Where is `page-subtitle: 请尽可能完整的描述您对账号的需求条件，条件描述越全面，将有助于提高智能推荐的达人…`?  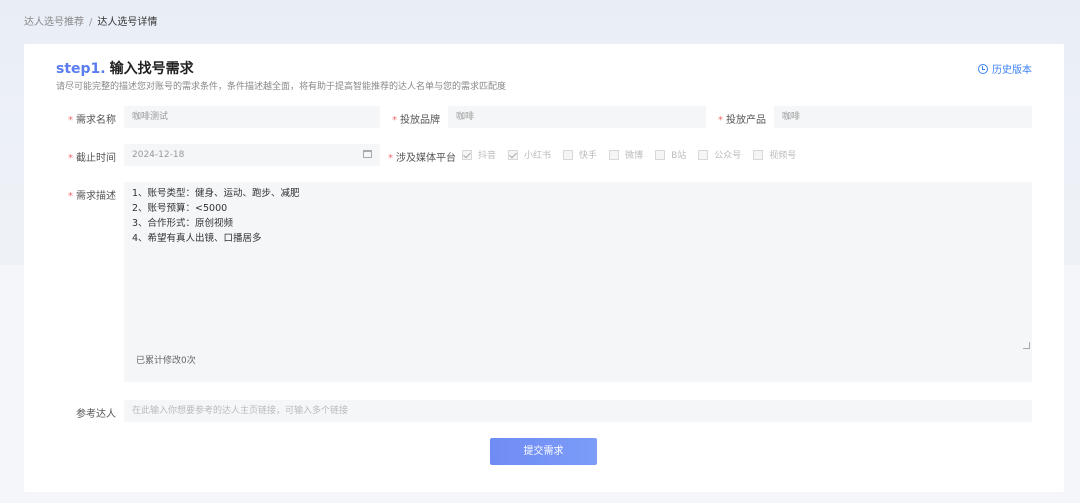 page-subtitle: 请尽可能完整的描述您对账号的需求条件，条件描述越全面，将有助于提高智能推荐的达人… is located at coordinates (281, 87).